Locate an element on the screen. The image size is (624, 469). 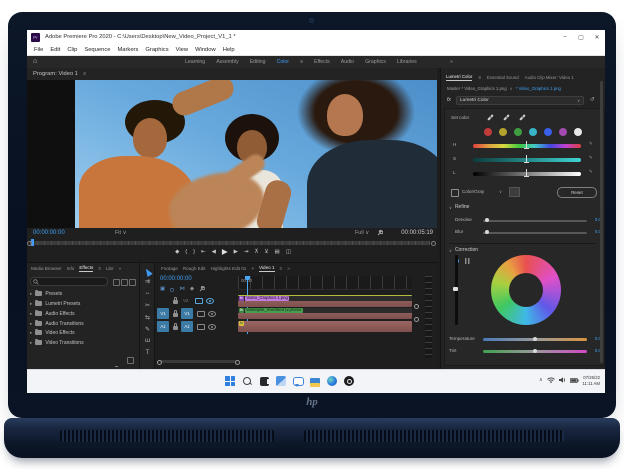
workspace-tab-editing: Editing is located at coordinates (258, 62).